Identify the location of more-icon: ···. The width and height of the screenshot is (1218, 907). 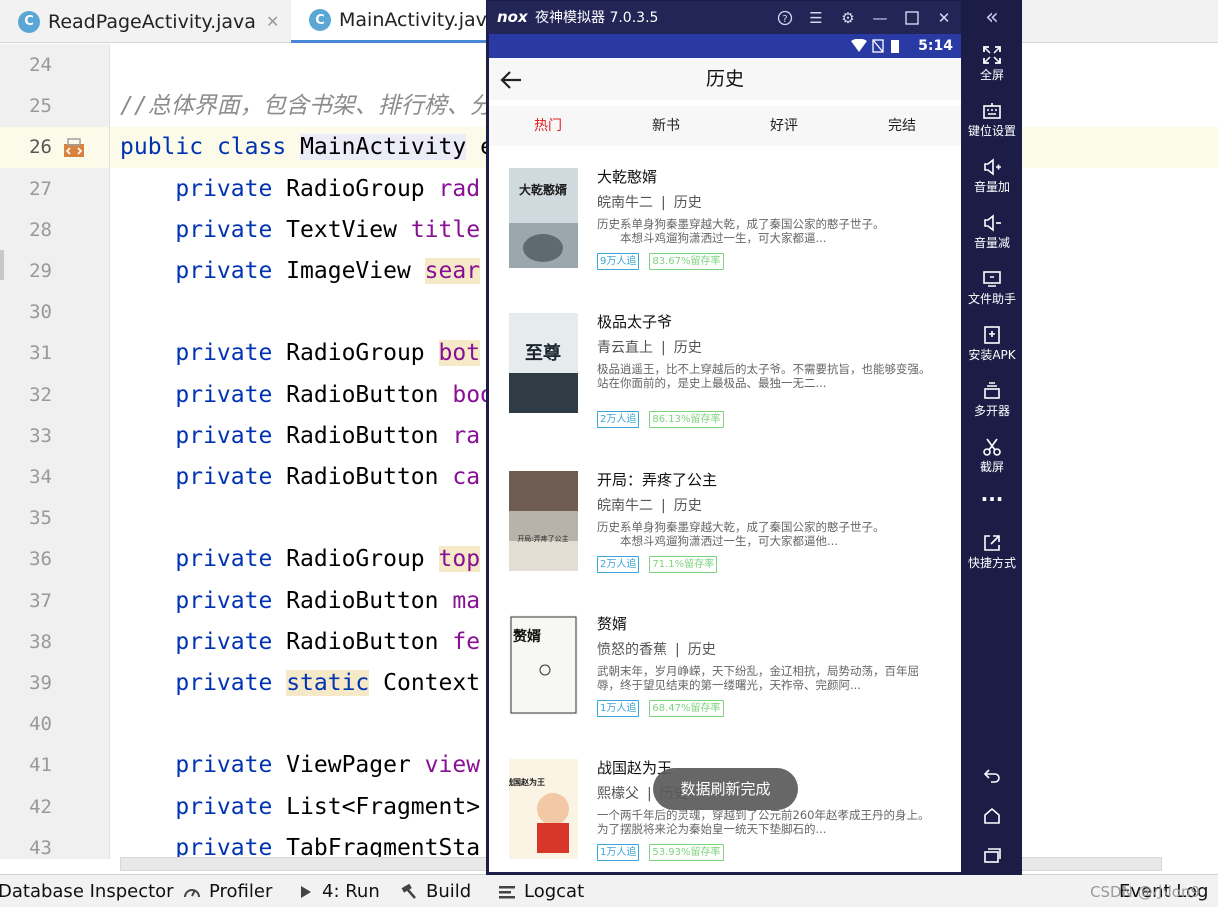
(991, 499).